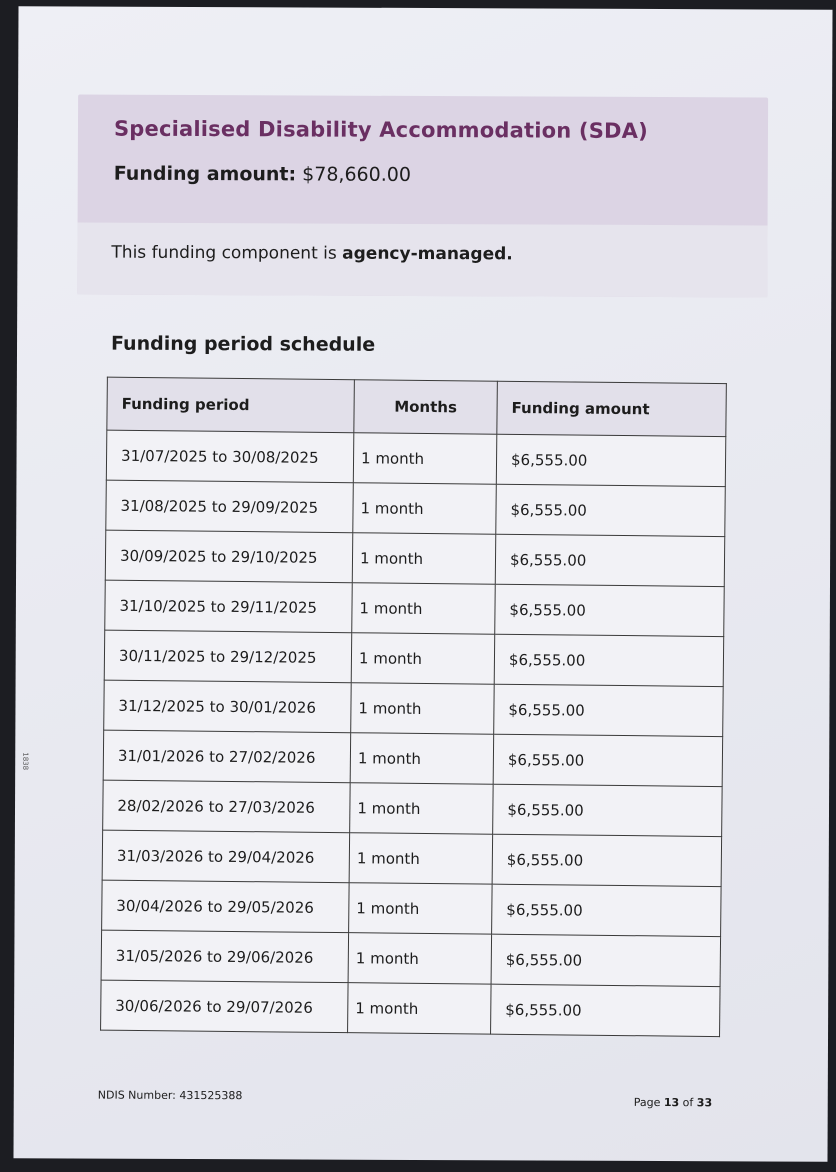 This screenshot has width=836, height=1172. I want to click on management-type: agency-managed., so click(427, 254).